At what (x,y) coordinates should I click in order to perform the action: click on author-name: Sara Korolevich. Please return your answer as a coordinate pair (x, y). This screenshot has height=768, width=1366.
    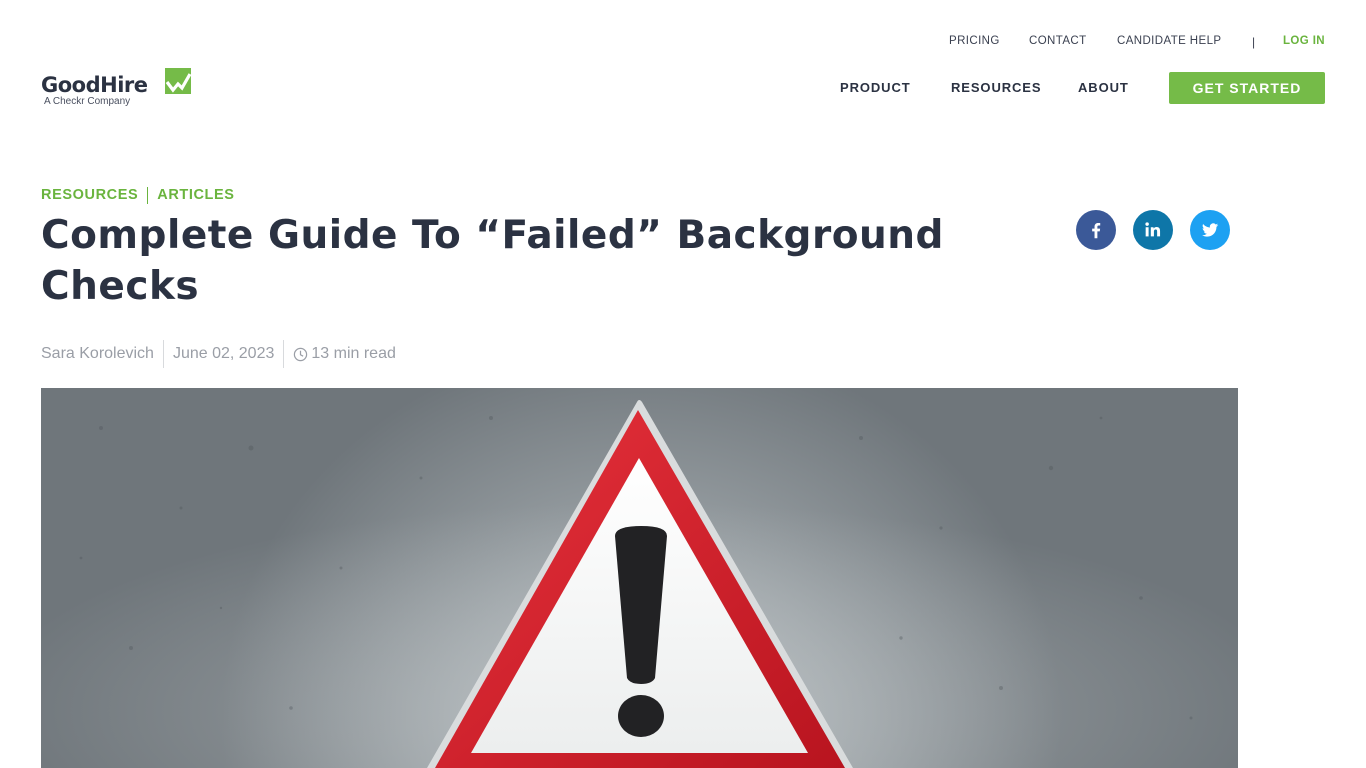
    Looking at the image, I should click on (97, 354).